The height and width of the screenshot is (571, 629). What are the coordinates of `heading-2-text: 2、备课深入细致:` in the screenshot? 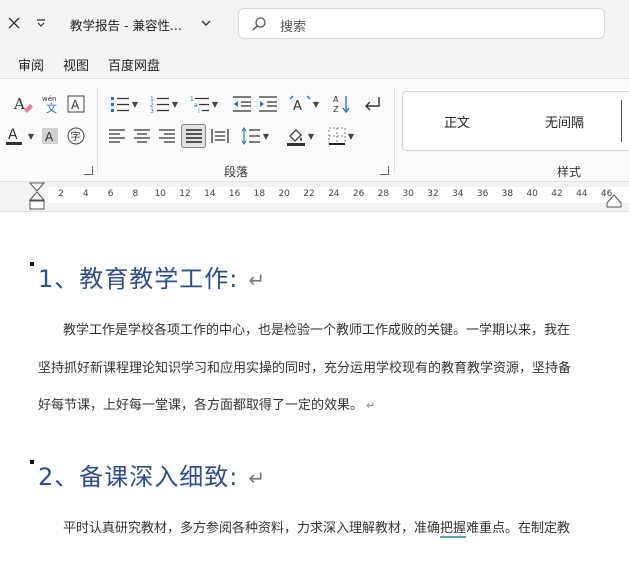 It's located at (138, 477).